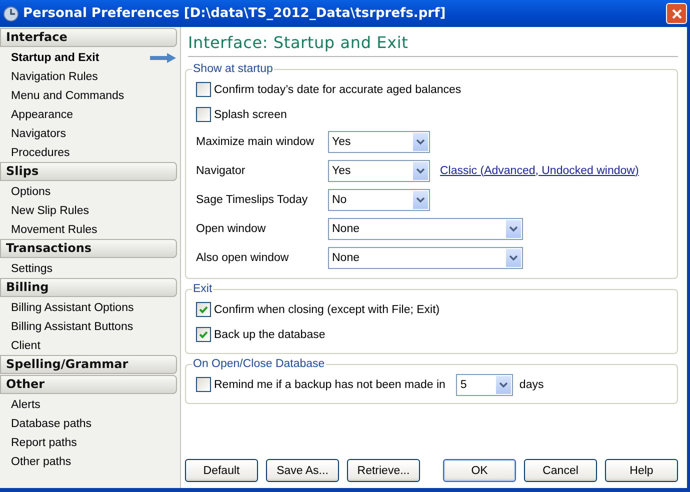  What do you see at coordinates (72, 326) in the screenshot?
I see `sidebar-item: Billing Assistant Buttons` at bounding box center [72, 326].